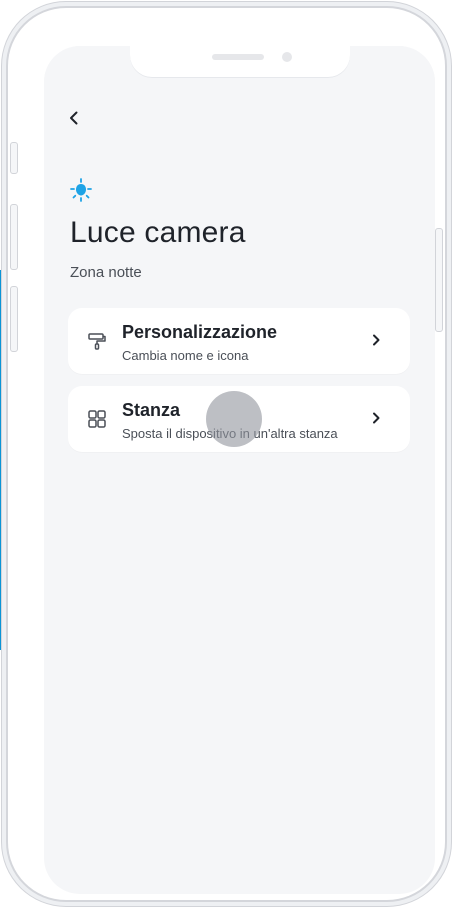 Image resolution: width=453 pixels, height=908 pixels. I want to click on phone-volume-down-button, so click(14, 319).